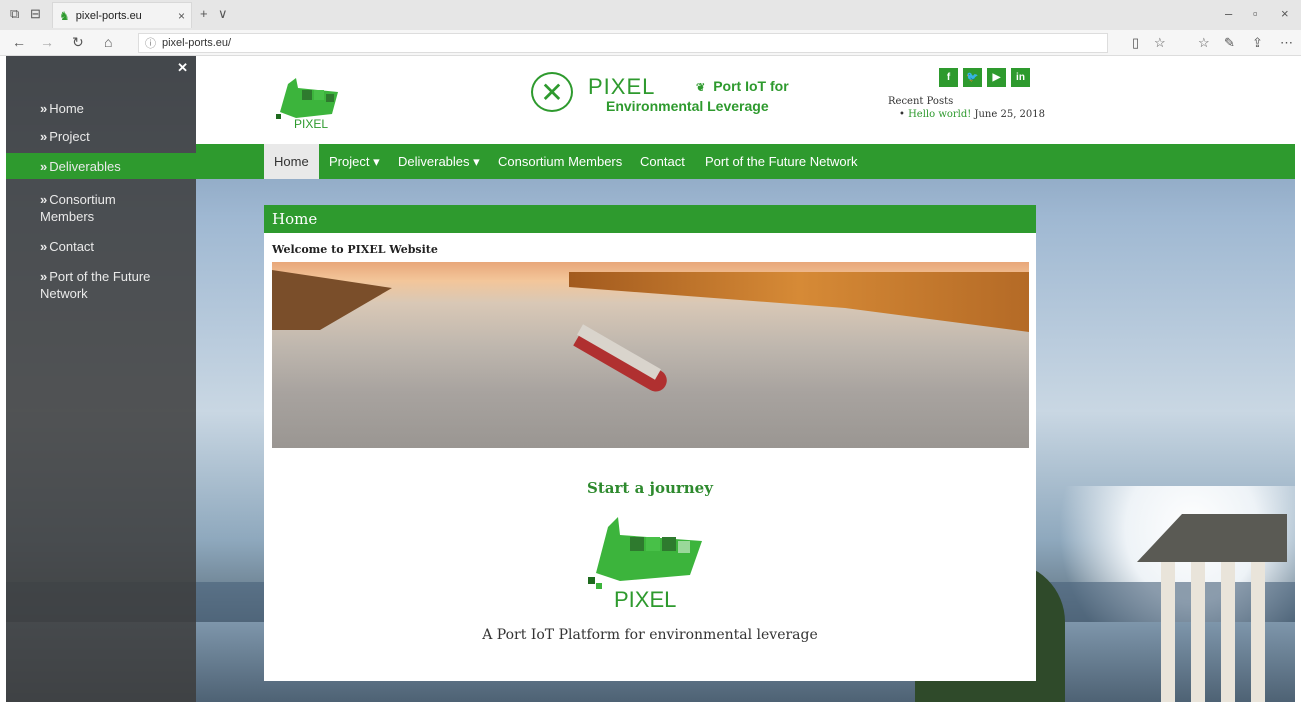 This screenshot has width=1301, height=702. I want to click on nav-port-of-the-future-network: Port of the Future Network, so click(781, 161).